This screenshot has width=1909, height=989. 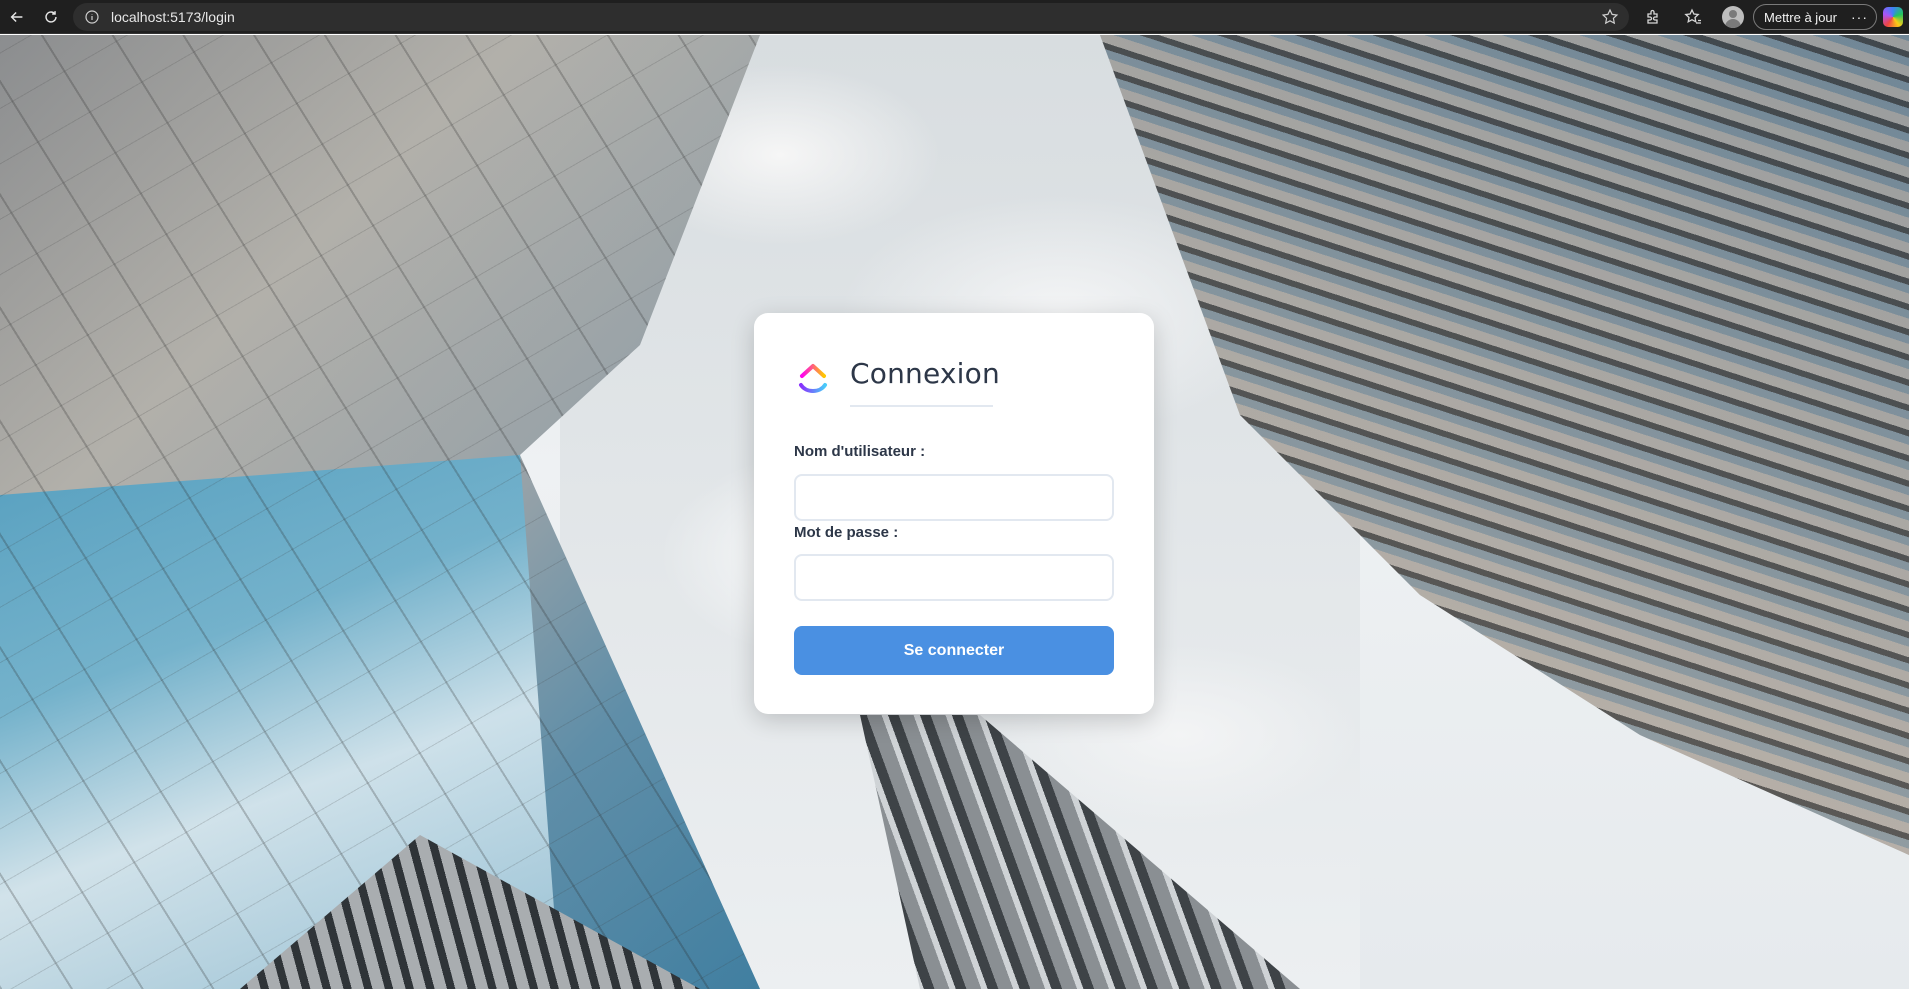 What do you see at coordinates (1733, 17) in the screenshot?
I see `avatar-icon` at bounding box center [1733, 17].